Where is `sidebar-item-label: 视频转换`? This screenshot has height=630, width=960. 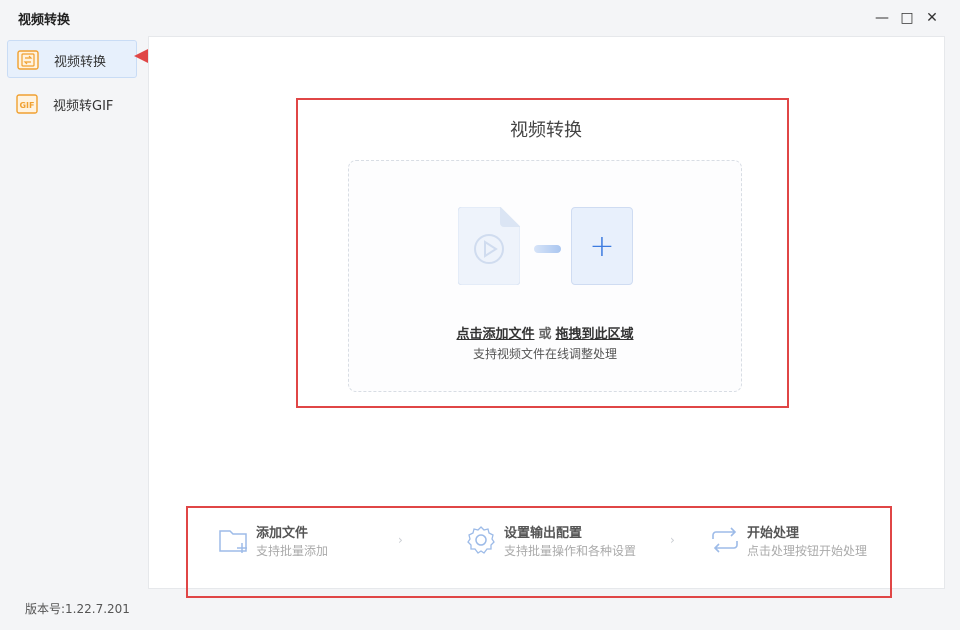
sidebar-item-label: 视频转换 is located at coordinates (80, 62).